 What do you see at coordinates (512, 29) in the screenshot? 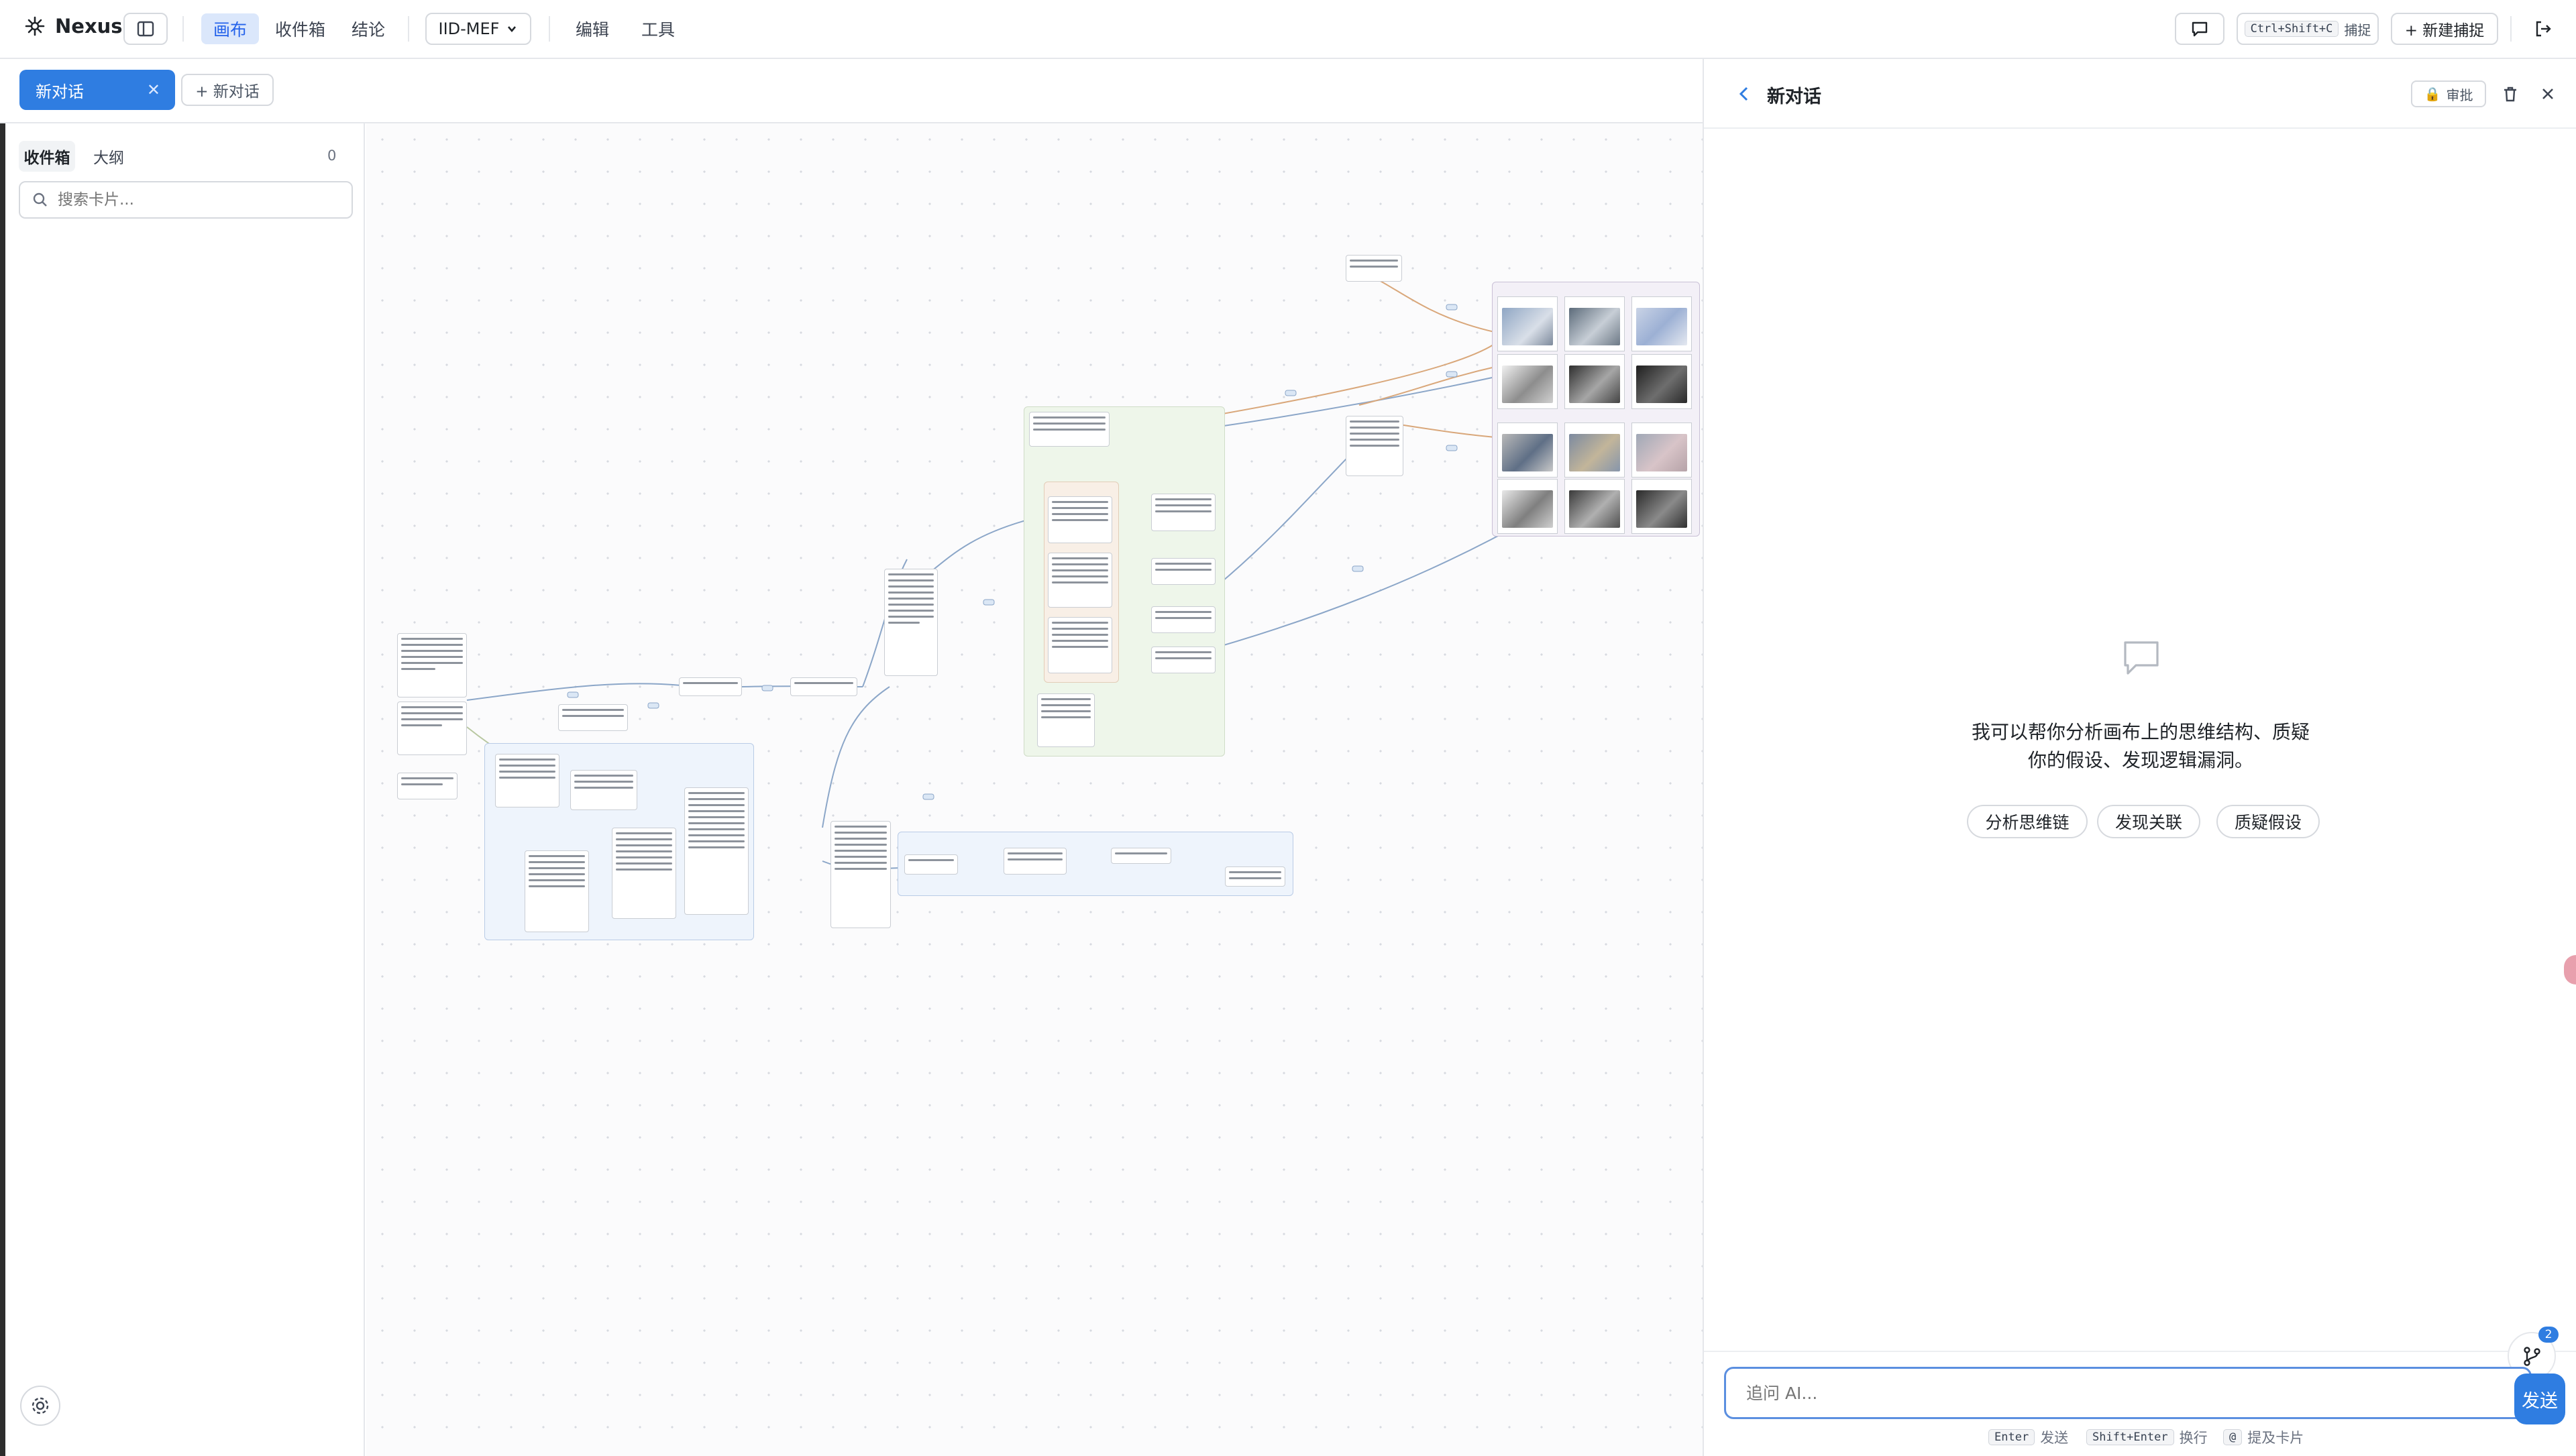
I see `chevron-down-icon` at bounding box center [512, 29].